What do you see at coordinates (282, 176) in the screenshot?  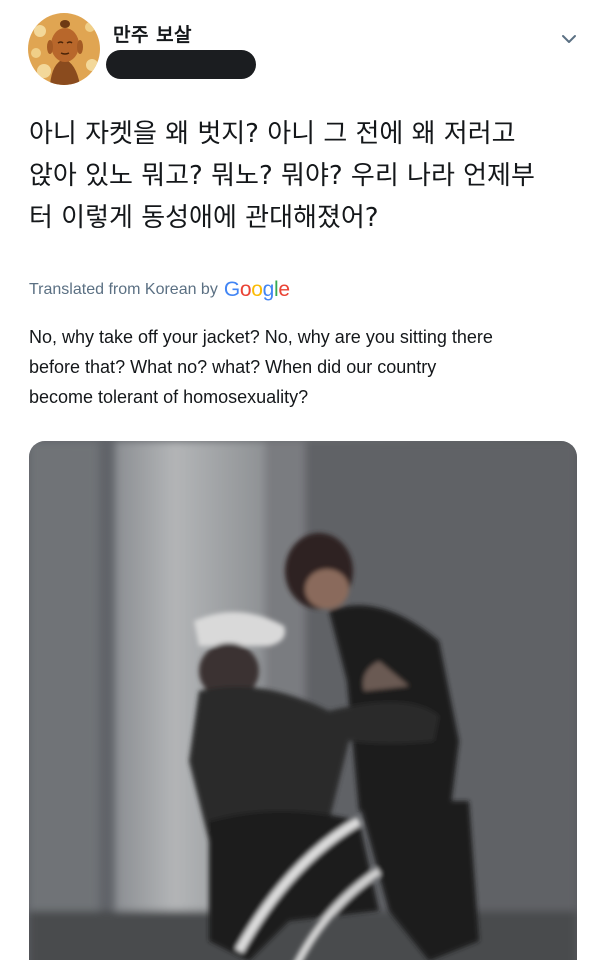 I see `tweet-text-line: 앉아 있노 뭐고? 뭐노? 뭐야? 우리 나라 언제부` at bounding box center [282, 176].